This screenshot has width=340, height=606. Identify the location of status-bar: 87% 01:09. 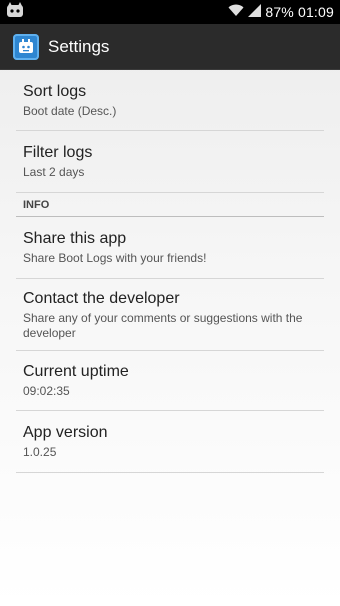
(170, 12).